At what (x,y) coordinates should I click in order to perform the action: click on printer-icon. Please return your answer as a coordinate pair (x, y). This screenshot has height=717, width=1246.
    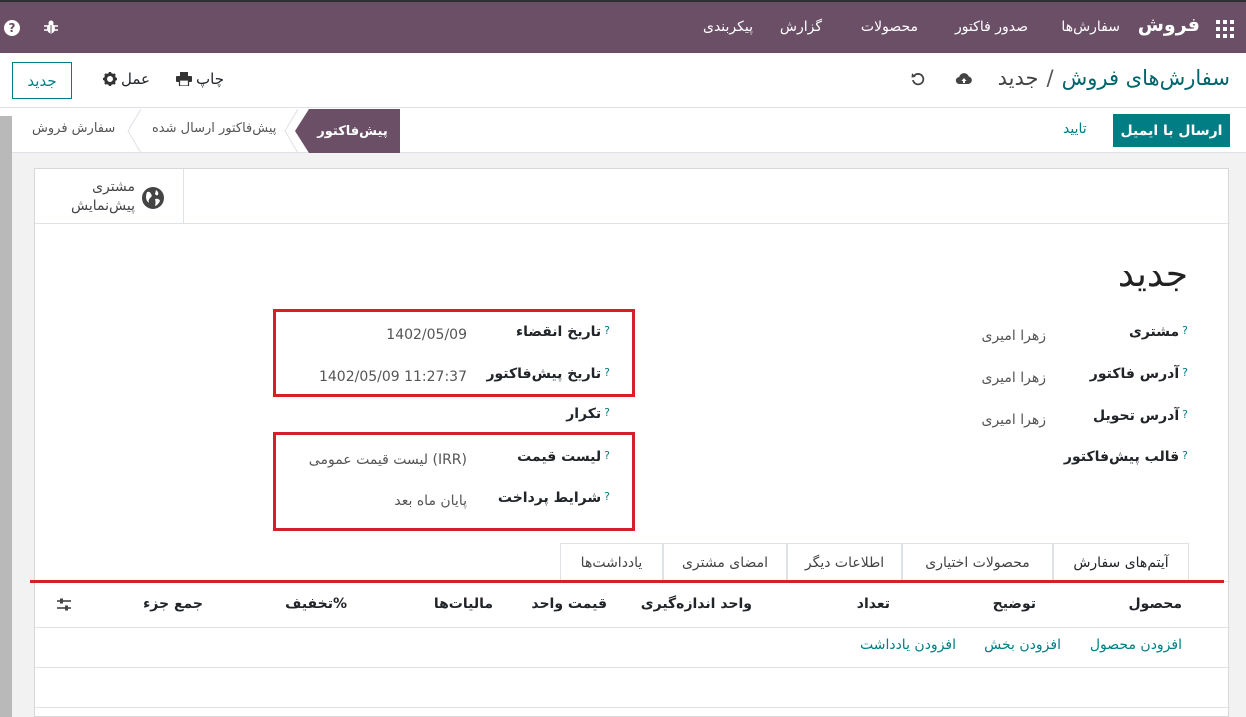
    Looking at the image, I should click on (184, 79).